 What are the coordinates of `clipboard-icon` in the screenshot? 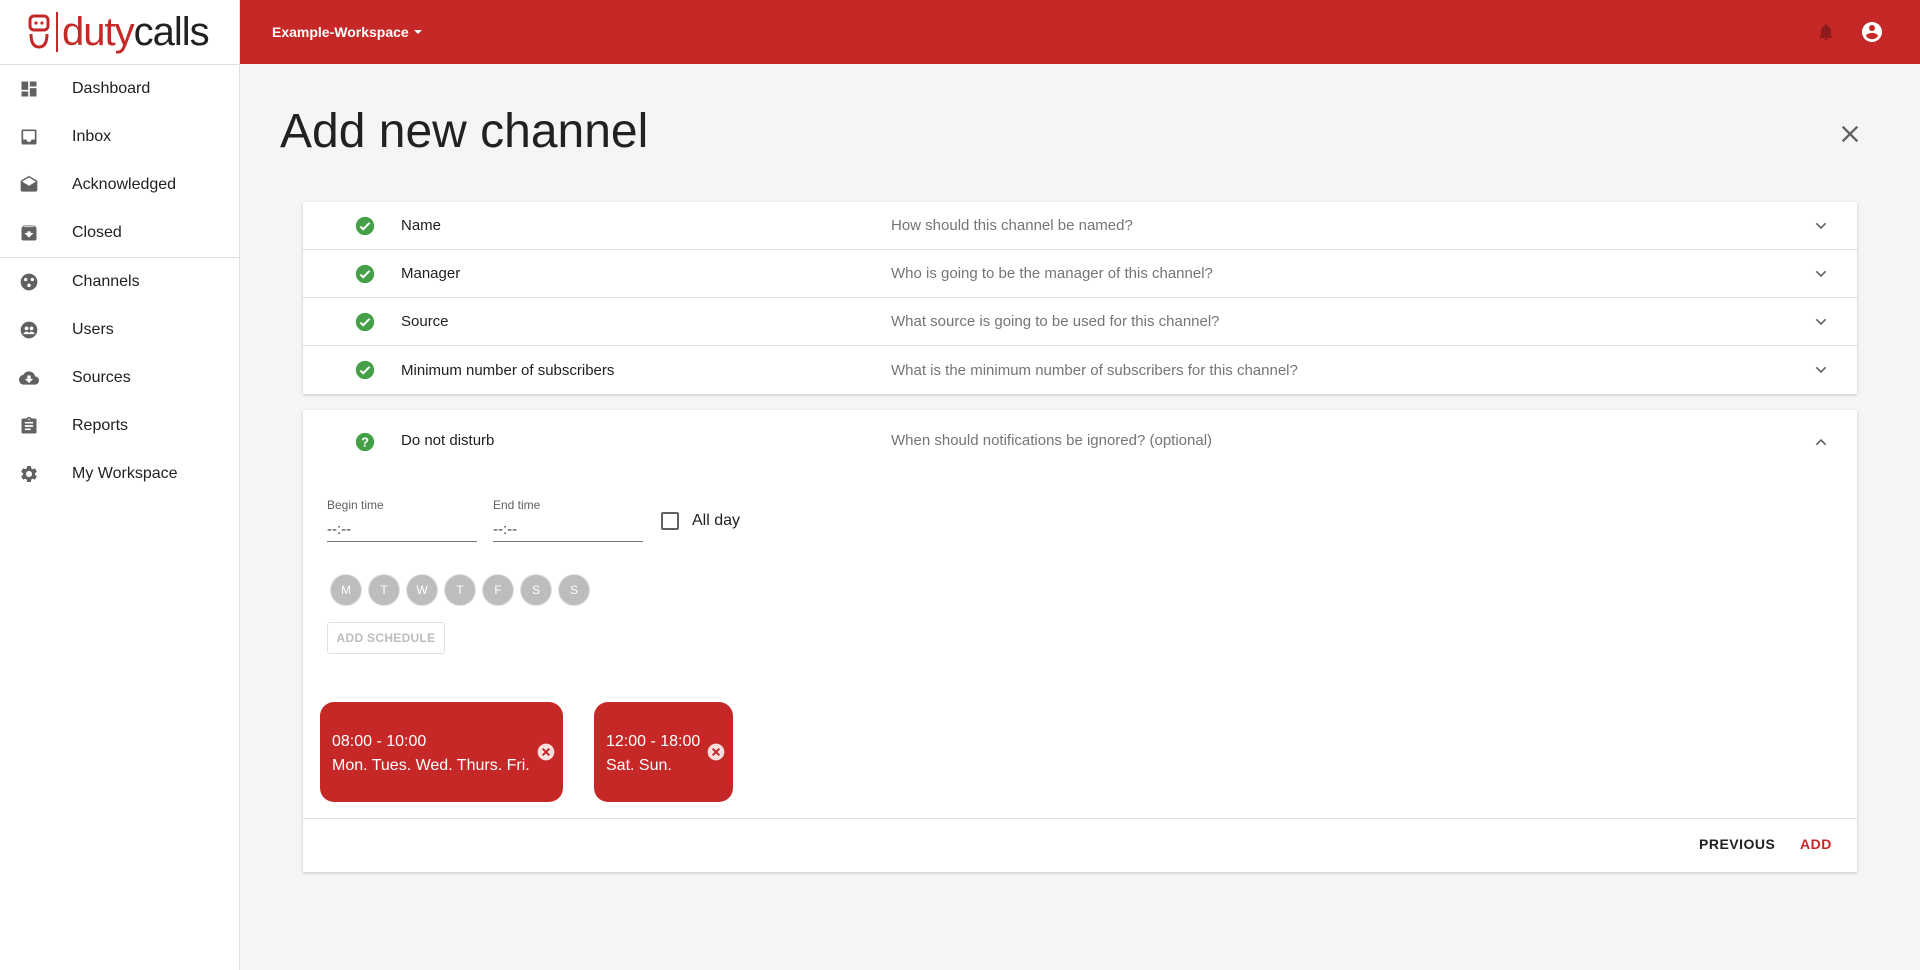 It's located at (29, 426).